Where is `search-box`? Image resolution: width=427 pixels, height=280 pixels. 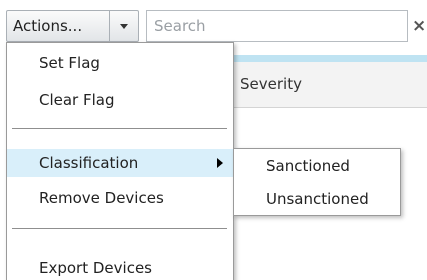
search-box is located at coordinates (277, 26).